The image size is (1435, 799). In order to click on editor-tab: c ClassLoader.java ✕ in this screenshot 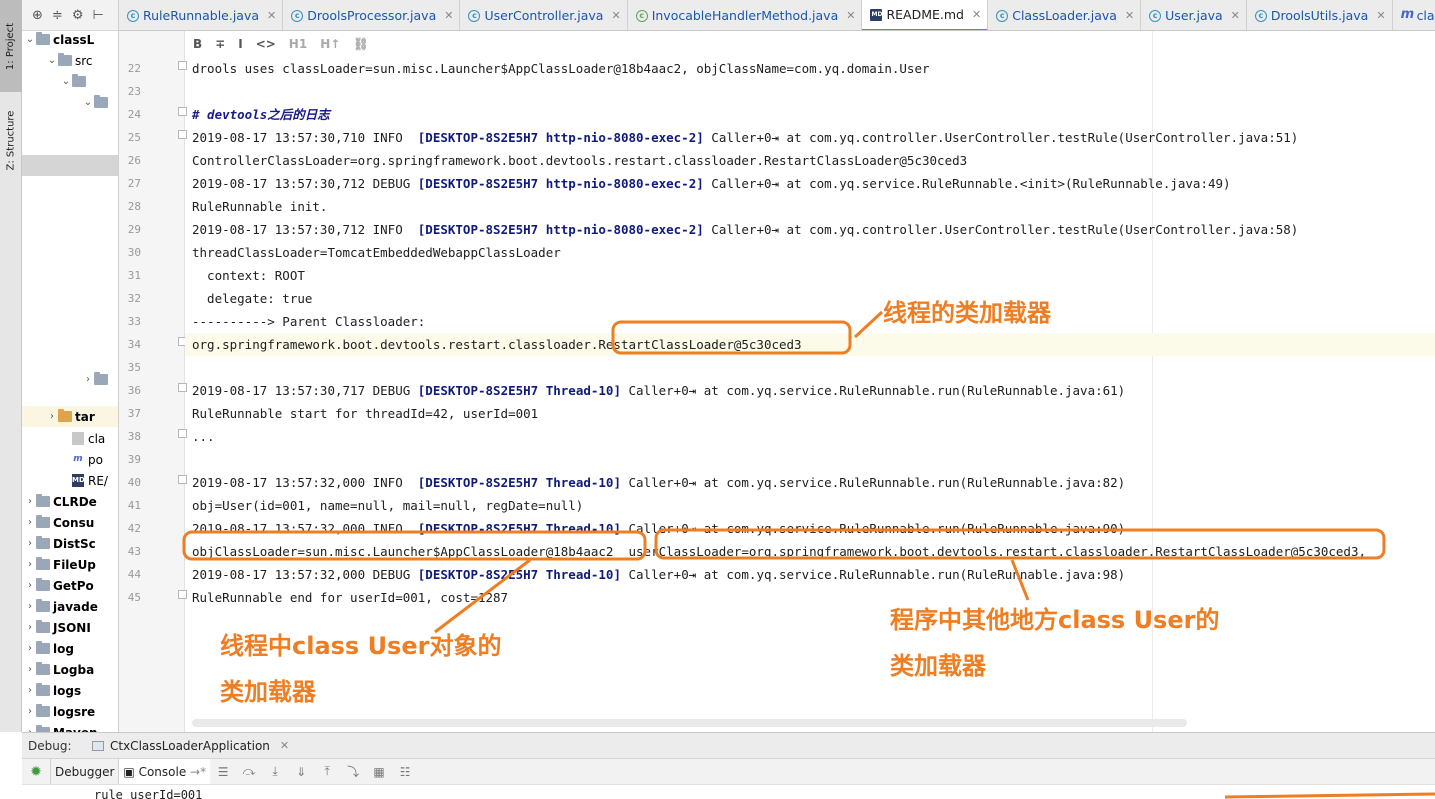, I will do `click(1065, 15)`.